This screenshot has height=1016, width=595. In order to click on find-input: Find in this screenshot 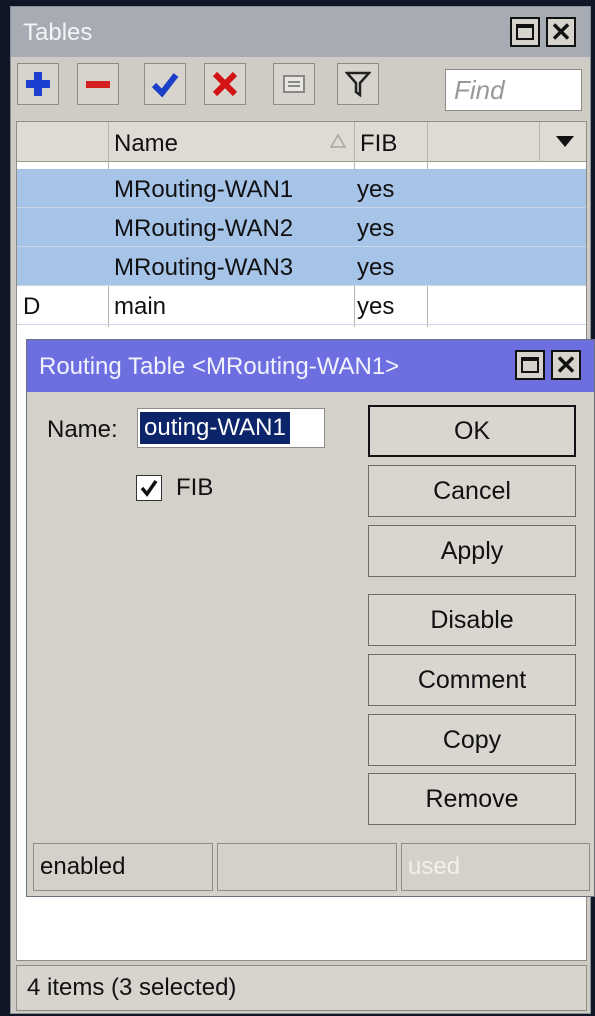, I will do `click(513, 90)`.